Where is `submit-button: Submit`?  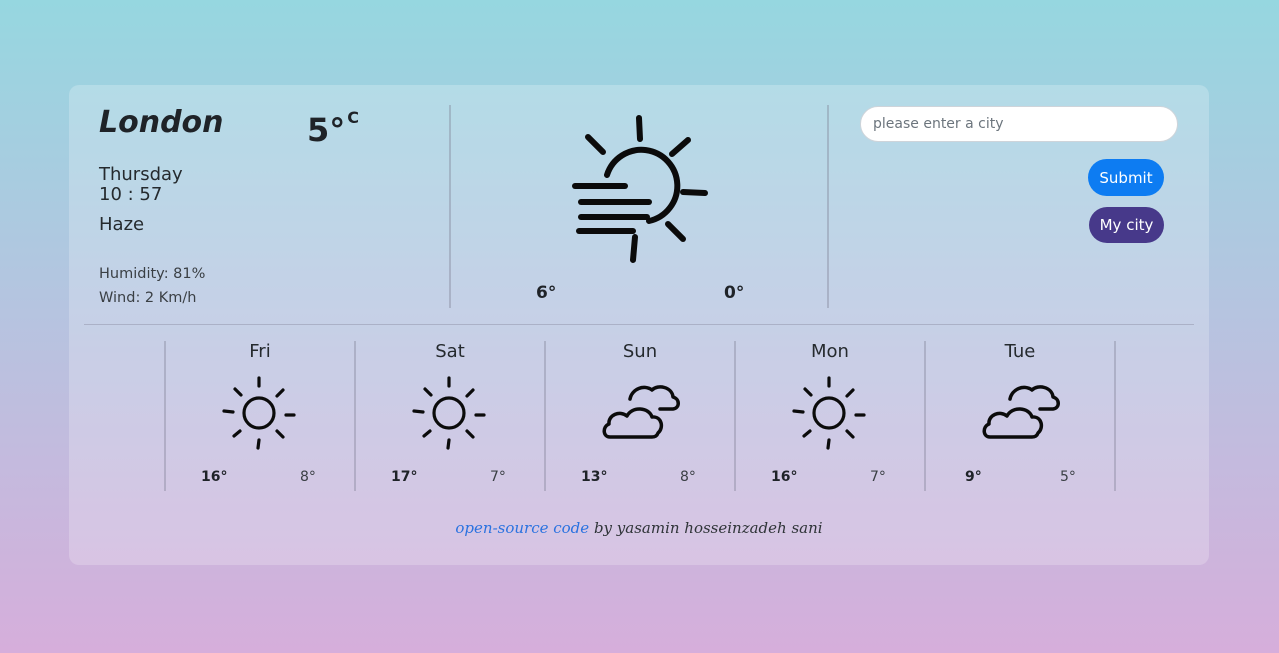
submit-button: Submit is located at coordinates (1126, 177).